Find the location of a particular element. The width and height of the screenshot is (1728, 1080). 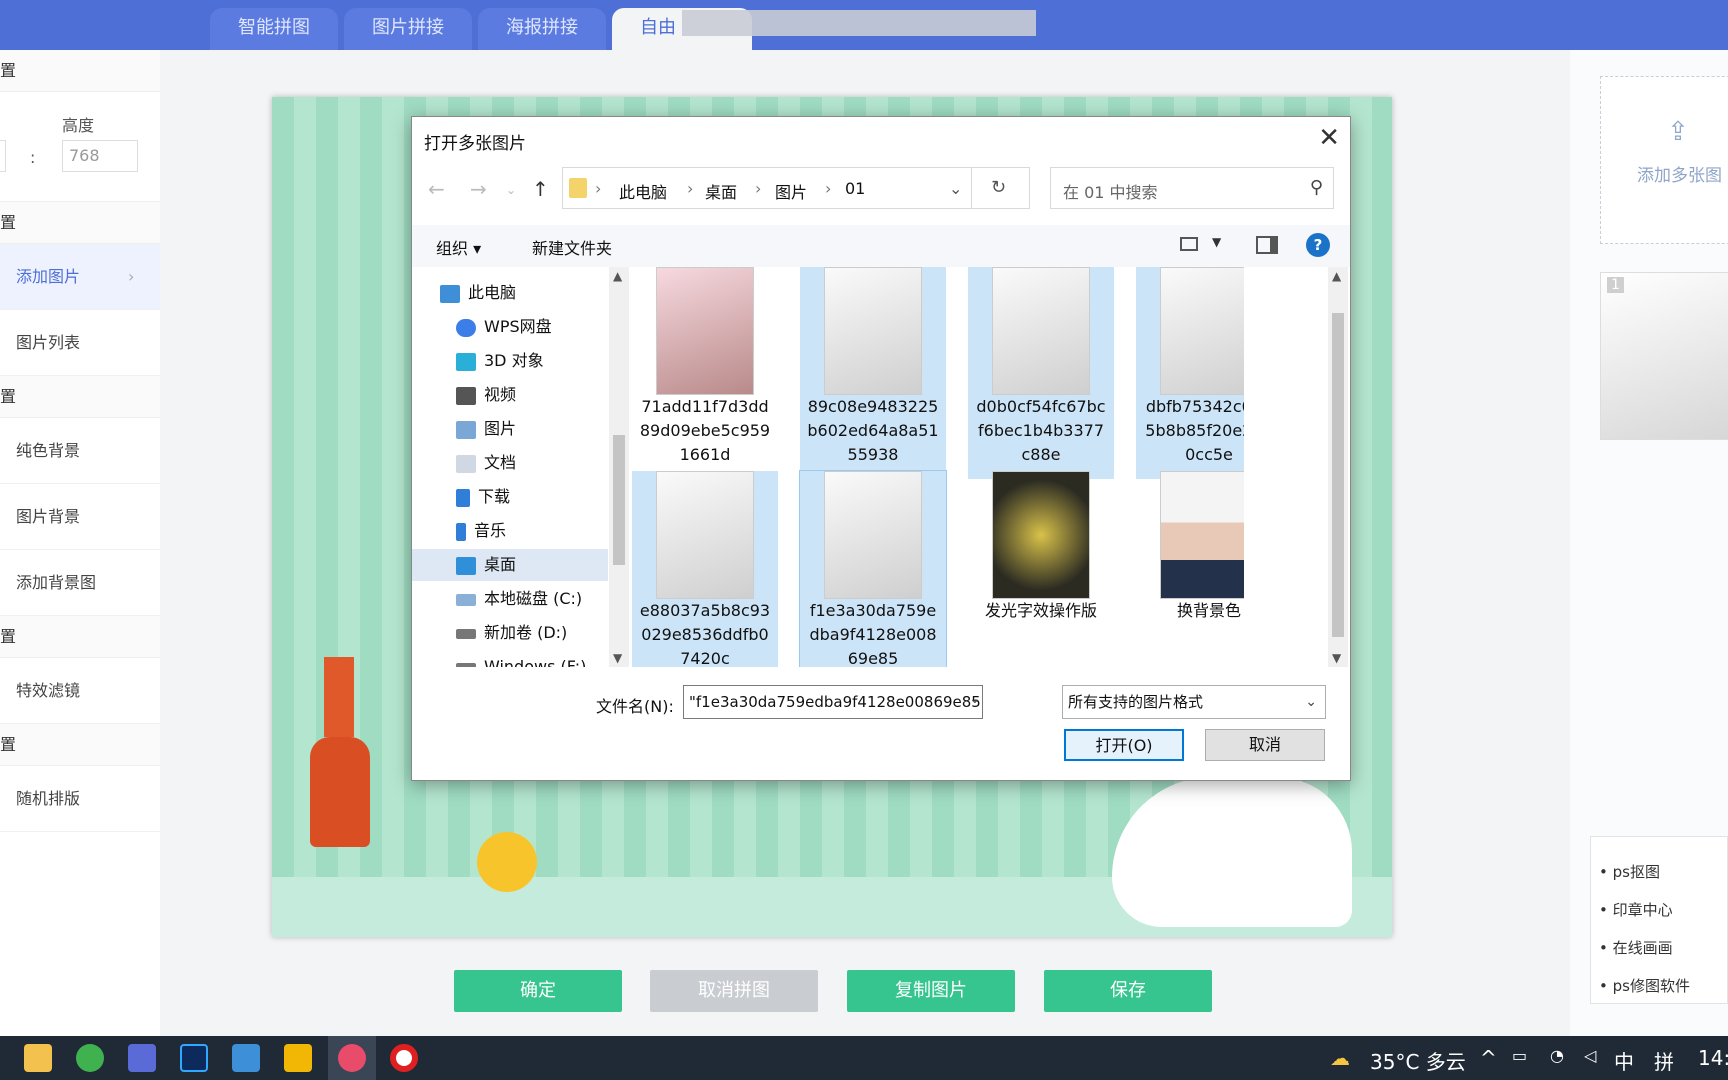

cancel-button: 取消 is located at coordinates (1265, 745).